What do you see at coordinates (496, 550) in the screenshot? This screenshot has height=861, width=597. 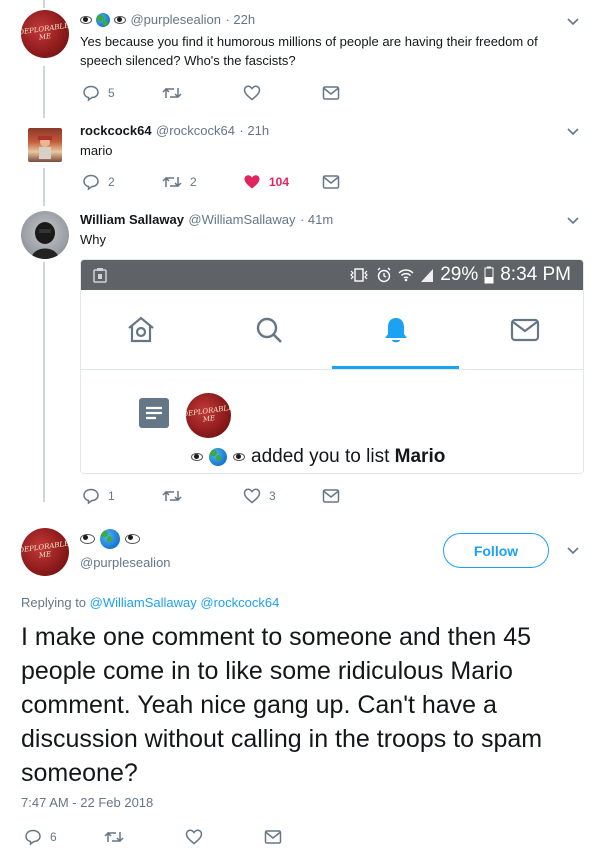 I see `follow-button: Follow` at bounding box center [496, 550].